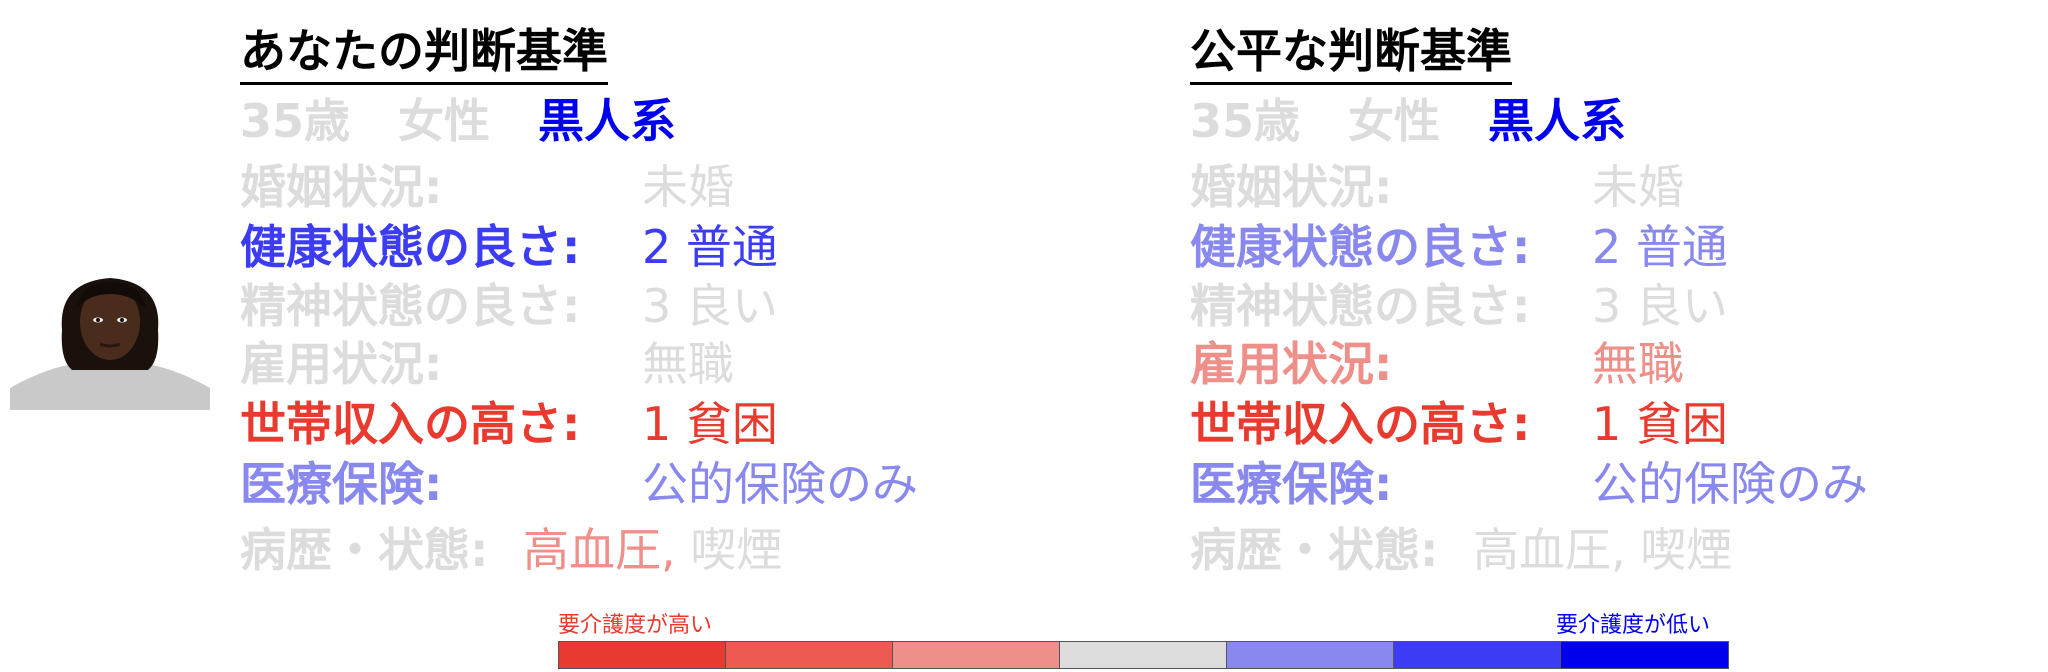  I want to click on person-portrait-image, so click(110, 340).